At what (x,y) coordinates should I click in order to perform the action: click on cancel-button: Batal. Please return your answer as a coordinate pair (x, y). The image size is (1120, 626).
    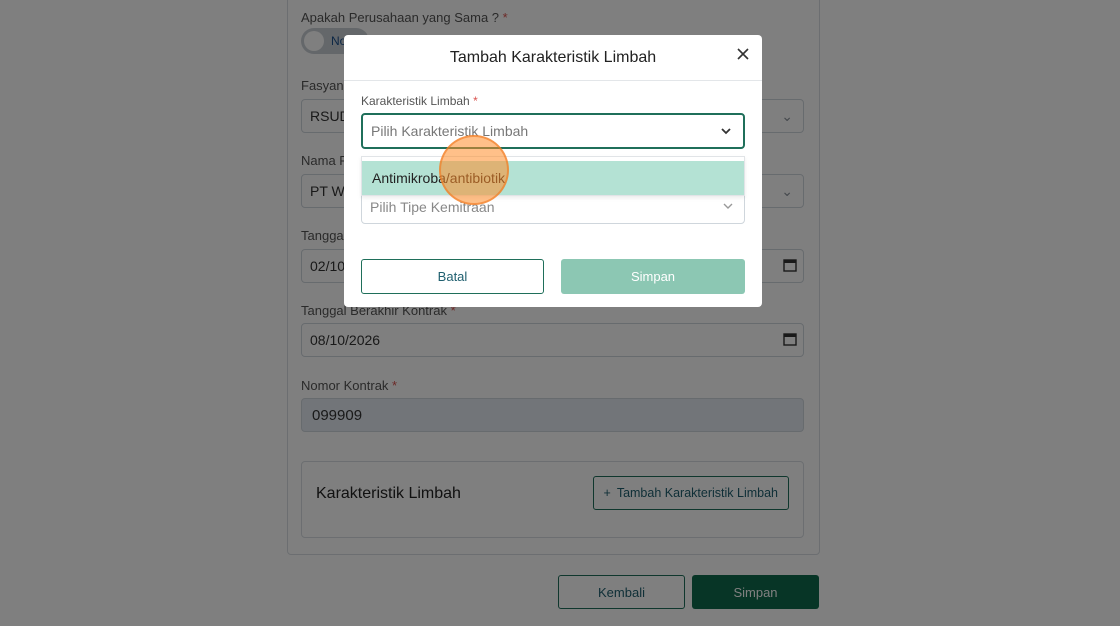
    Looking at the image, I should click on (452, 276).